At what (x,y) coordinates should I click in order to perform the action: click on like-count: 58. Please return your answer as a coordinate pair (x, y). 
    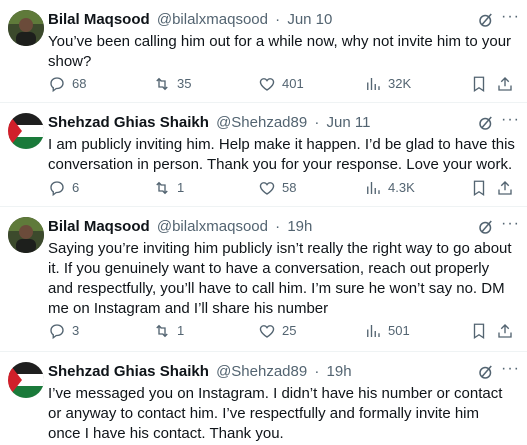
    Looking at the image, I should click on (289, 187).